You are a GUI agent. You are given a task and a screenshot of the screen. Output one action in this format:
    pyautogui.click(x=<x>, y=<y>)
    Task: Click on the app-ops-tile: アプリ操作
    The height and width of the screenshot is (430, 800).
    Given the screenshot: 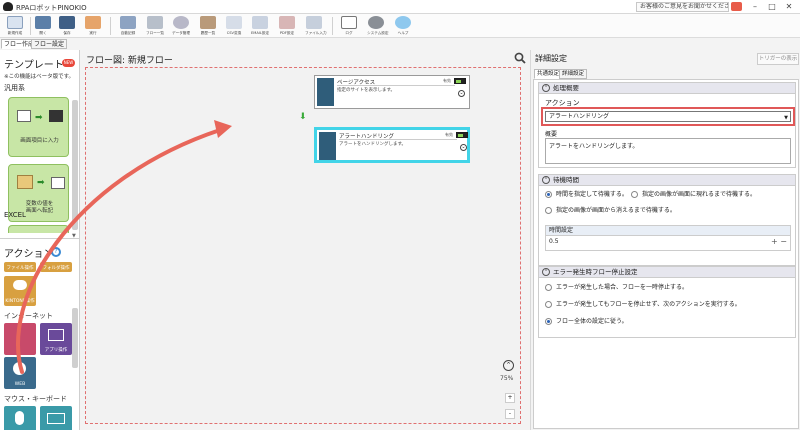 What is the action you would take?
    pyautogui.click(x=56, y=339)
    